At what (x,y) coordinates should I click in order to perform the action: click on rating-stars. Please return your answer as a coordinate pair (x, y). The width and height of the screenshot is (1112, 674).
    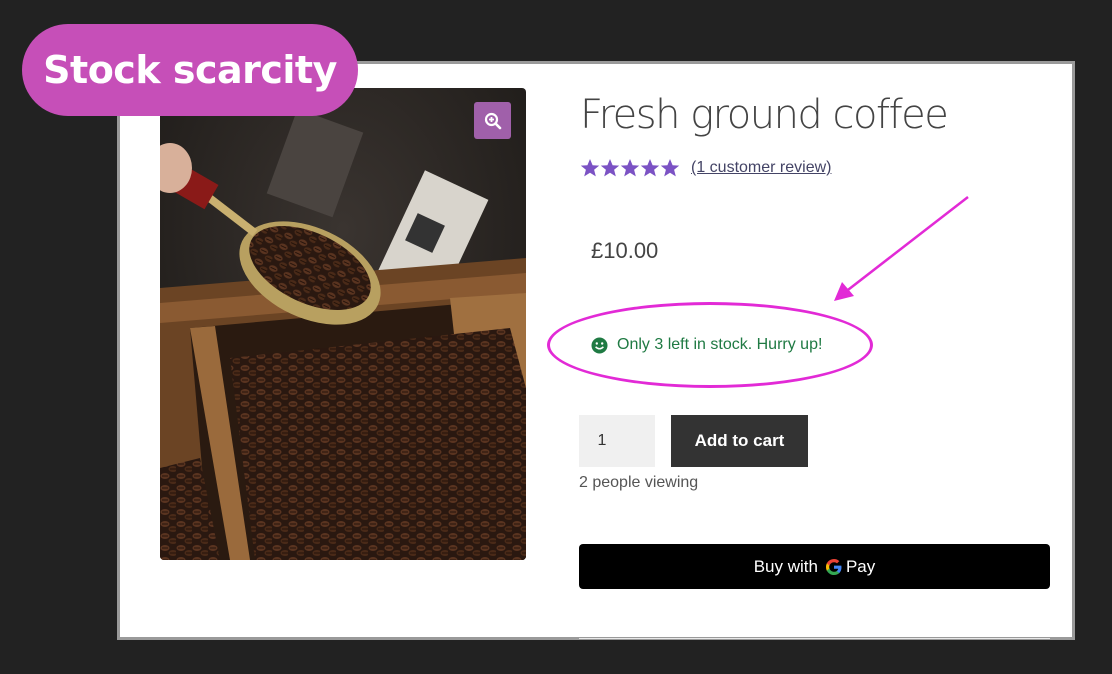
    Looking at the image, I should click on (630, 168).